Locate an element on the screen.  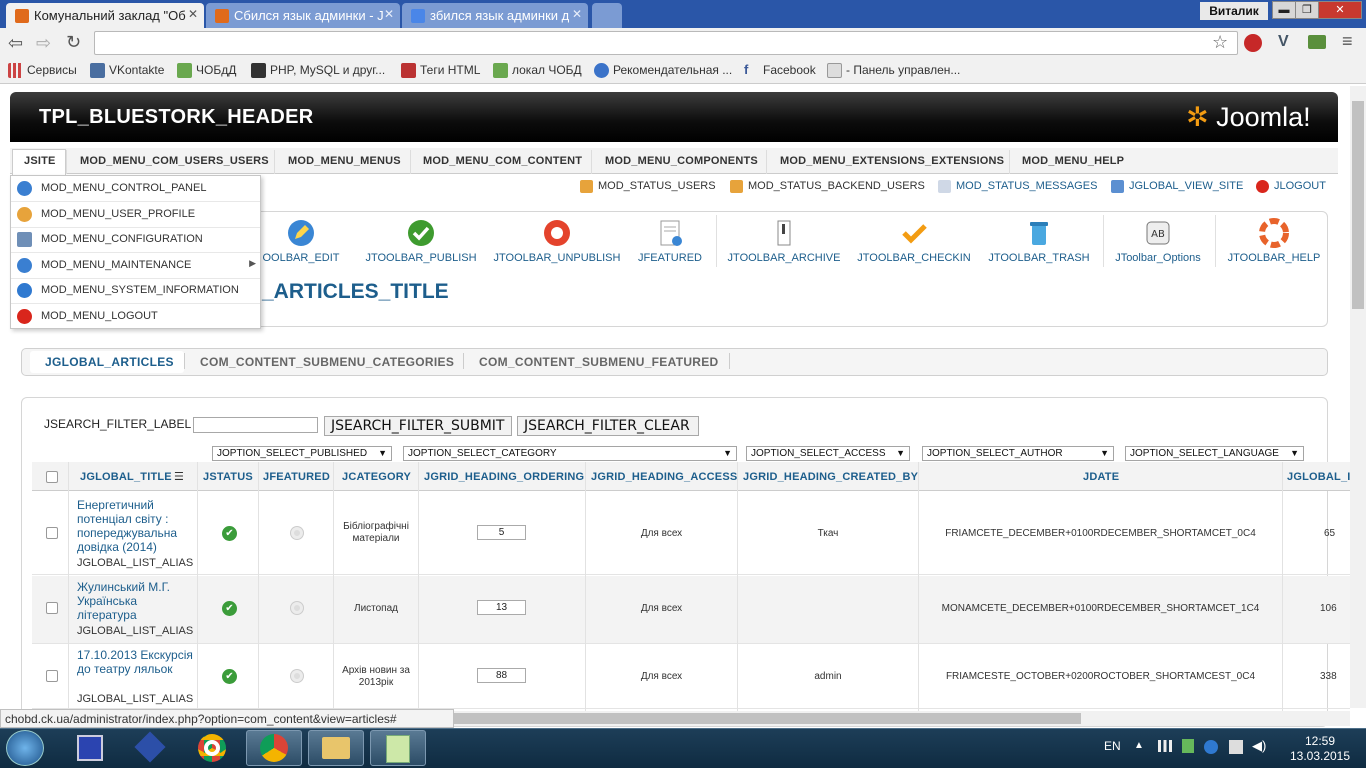
update-icon is located at coordinates (1188, 746).